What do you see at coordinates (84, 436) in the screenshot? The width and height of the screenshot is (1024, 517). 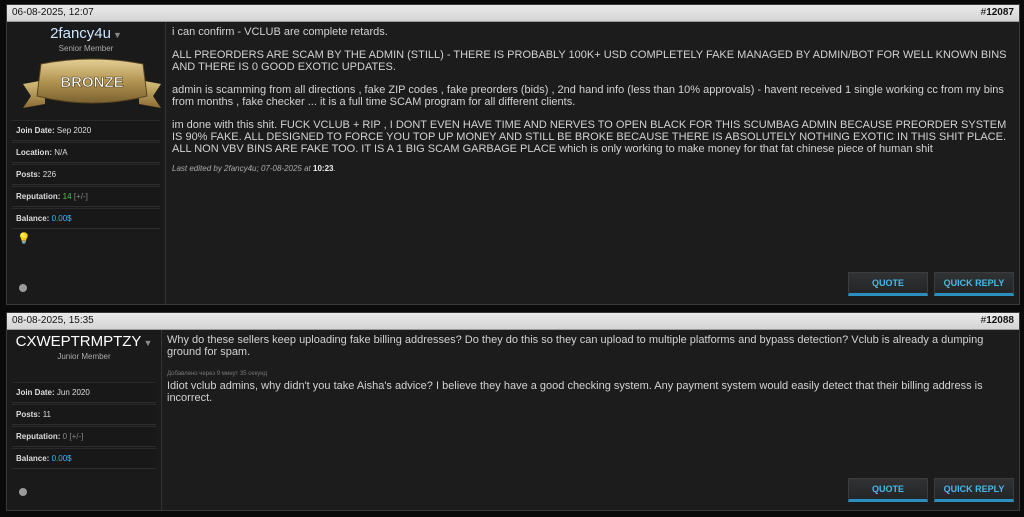 I see `stat-reputation: Reputation: 0 [+/-]` at bounding box center [84, 436].